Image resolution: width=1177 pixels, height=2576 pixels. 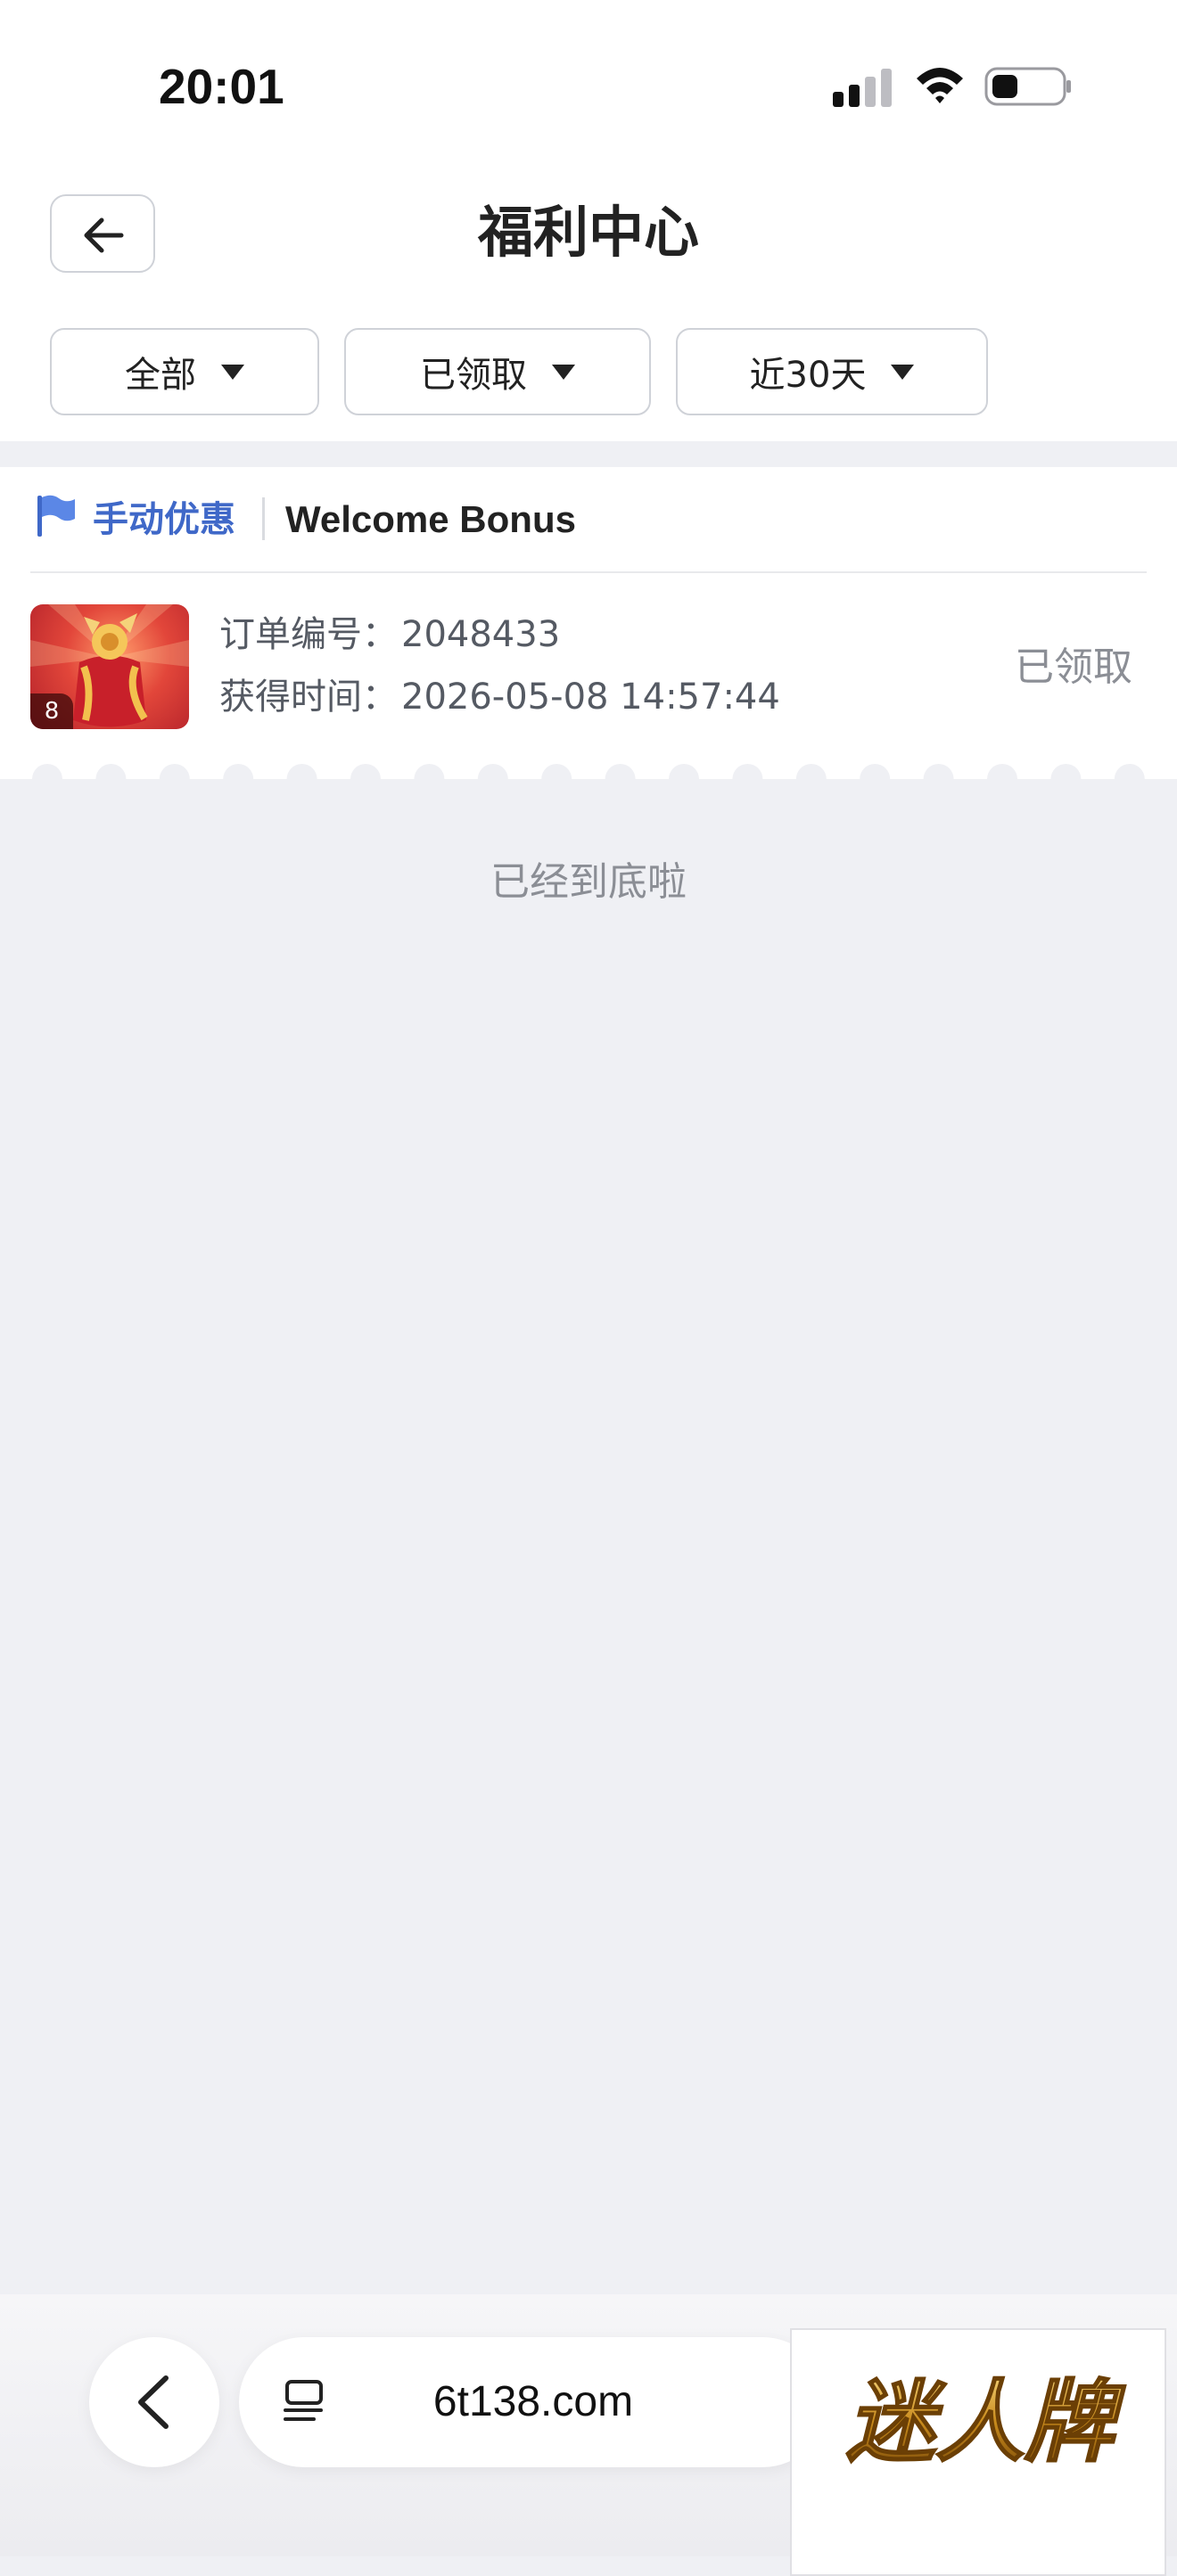 I want to click on order-number-label: 订单编号：, so click(x=308, y=634).